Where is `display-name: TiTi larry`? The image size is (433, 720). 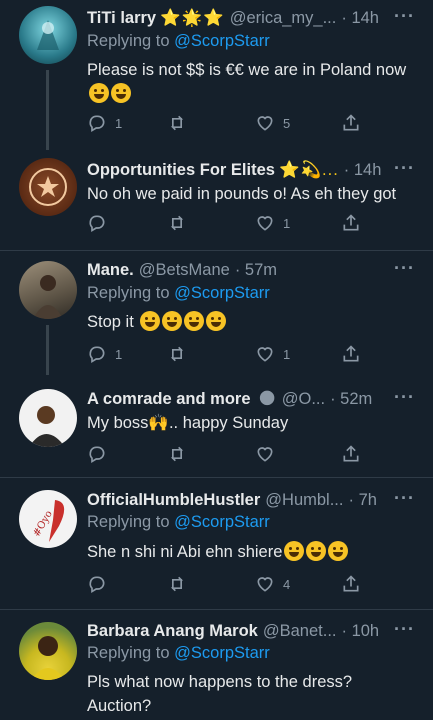 display-name: TiTi larry is located at coordinates (121, 18).